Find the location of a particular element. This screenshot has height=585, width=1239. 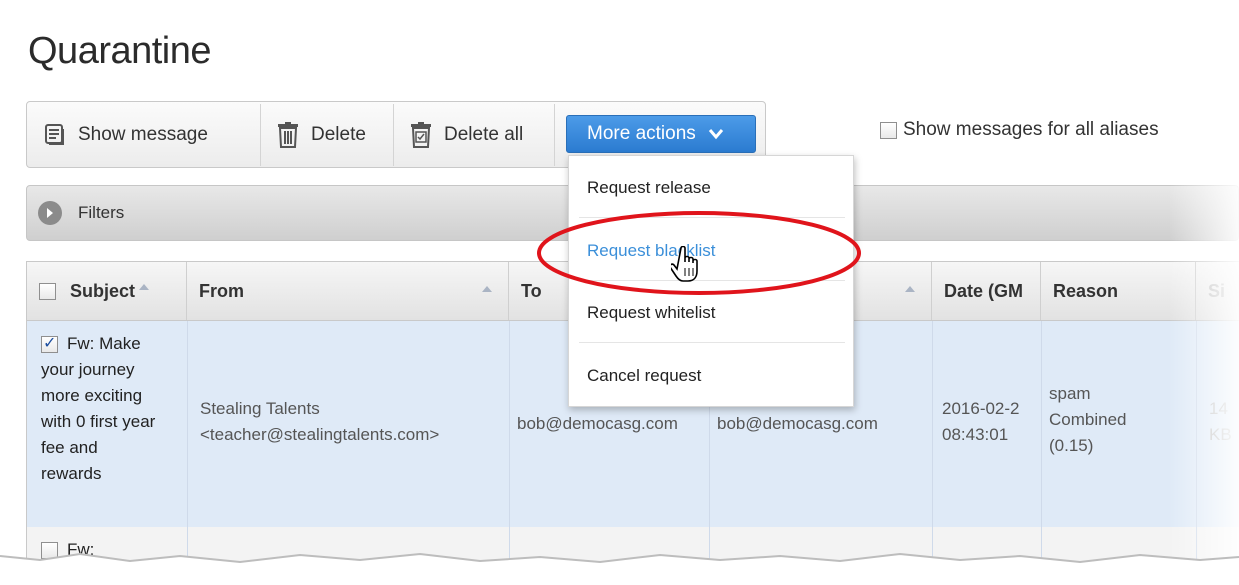

delete-all-label: Delete all is located at coordinates (484, 134).